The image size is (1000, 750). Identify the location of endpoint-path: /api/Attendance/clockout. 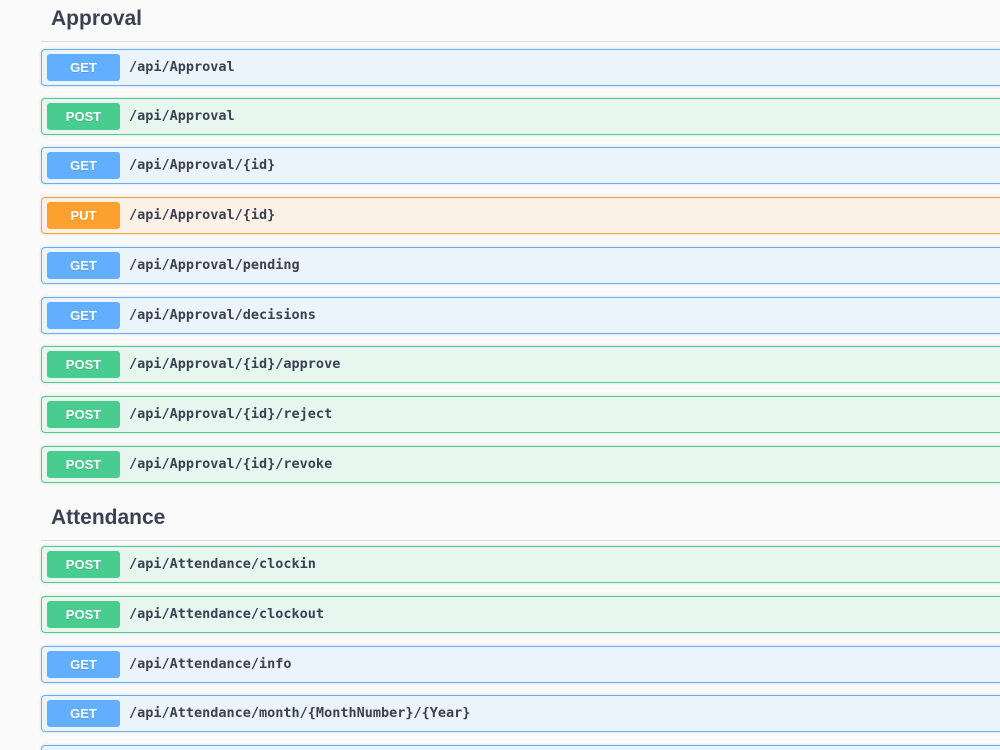
(227, 614).